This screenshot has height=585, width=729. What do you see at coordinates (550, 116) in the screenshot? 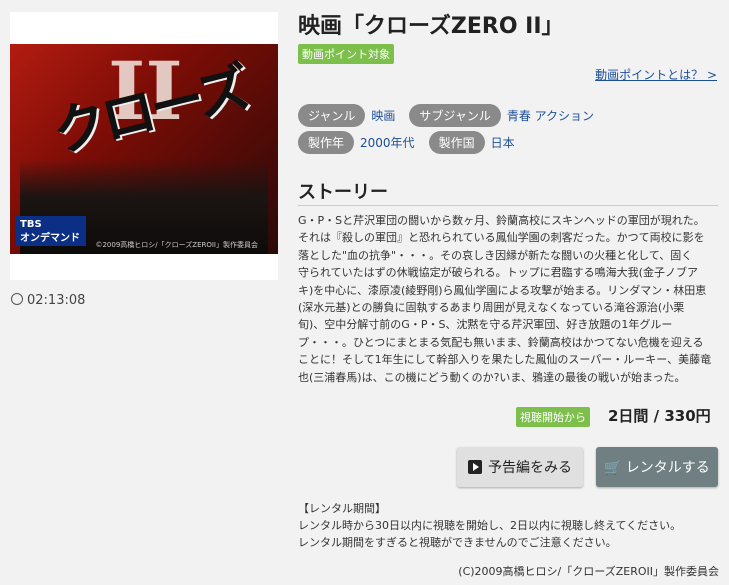
I see `subgenre-link: 青春 アクション` at bounding box center [550, 116].